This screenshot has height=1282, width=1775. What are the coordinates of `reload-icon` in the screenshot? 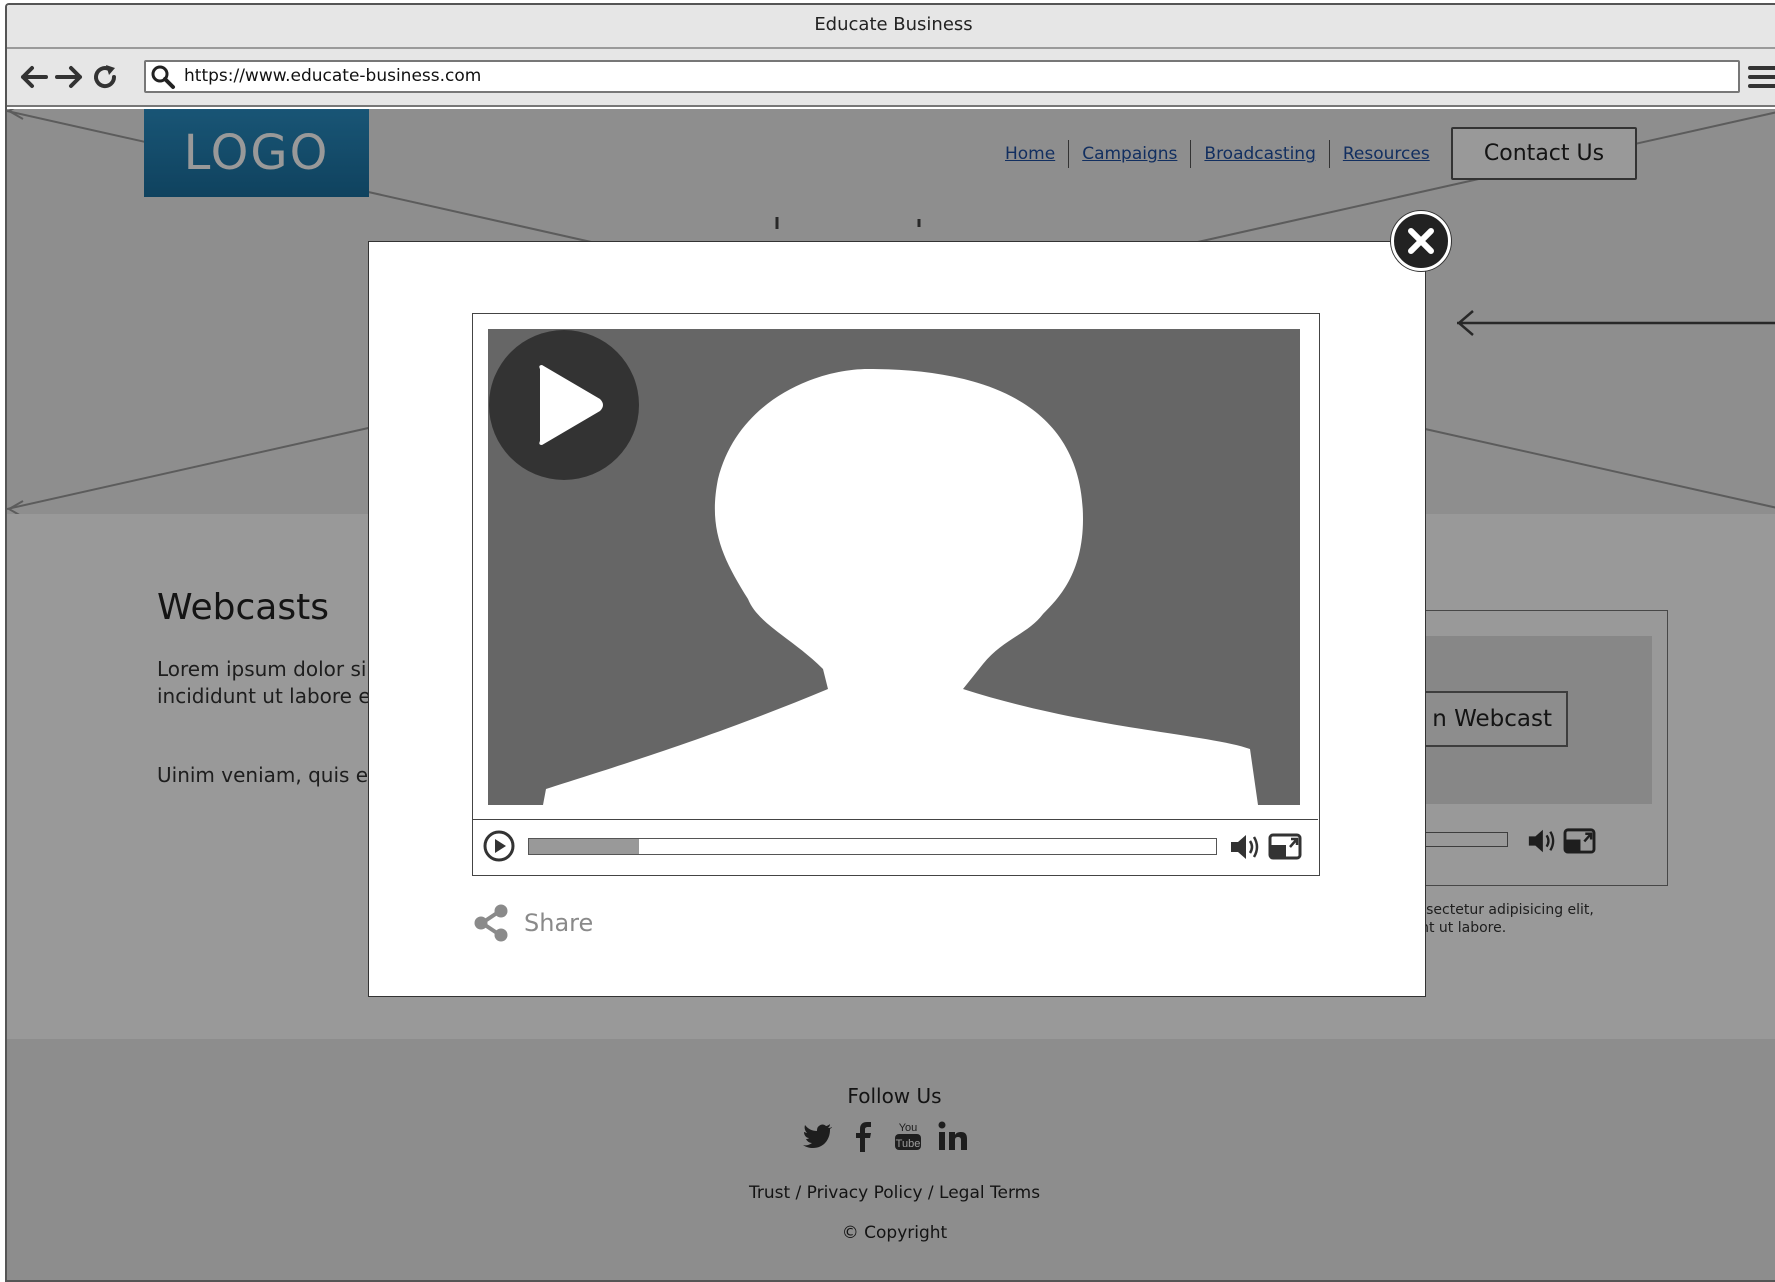 It's located at (105, 77).